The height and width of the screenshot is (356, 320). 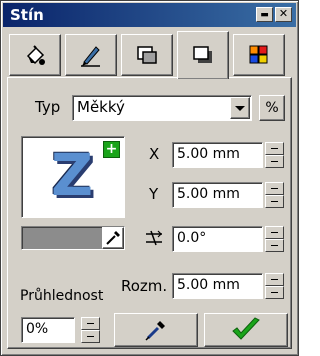 I want to click on opacity-down-button, so click(x=90, y=336).